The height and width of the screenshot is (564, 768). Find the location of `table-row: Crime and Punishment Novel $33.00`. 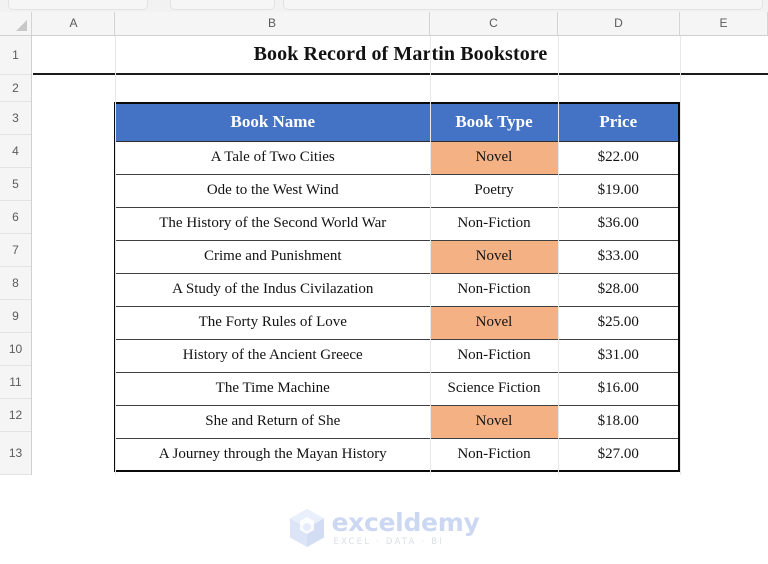

table-row: Crime and Punishment Novel $33.00 is located at coordinates (397, 256).